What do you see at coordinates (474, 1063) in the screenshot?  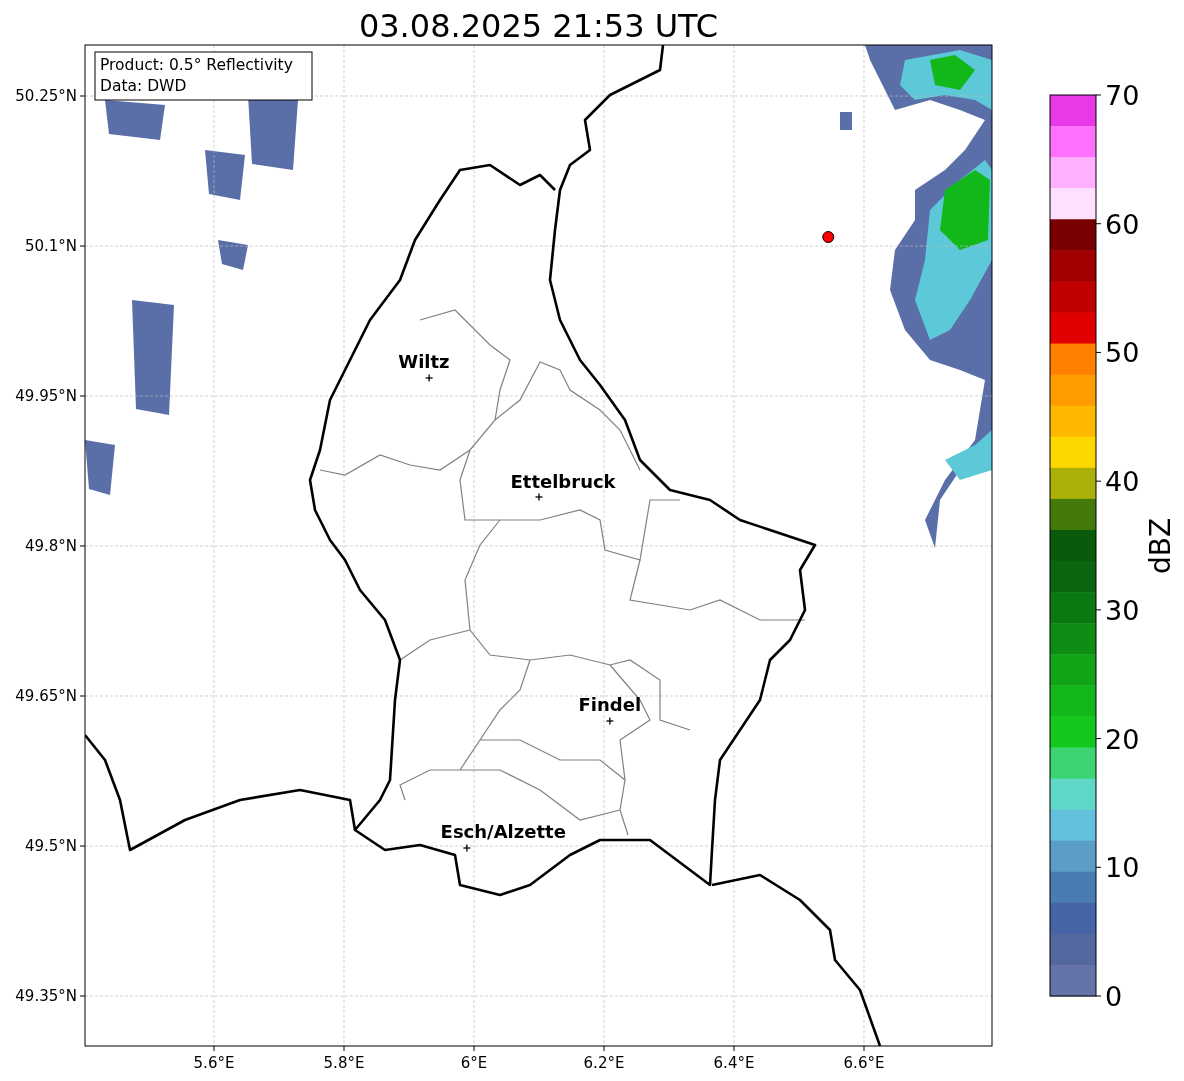 I see `longitude-label: 6°E` at bounding box center [474, 1063].